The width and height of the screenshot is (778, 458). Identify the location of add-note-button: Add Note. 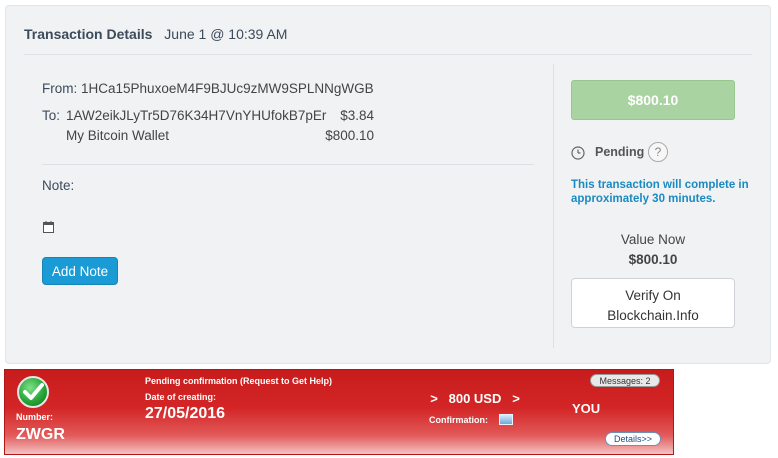
(80, 271).